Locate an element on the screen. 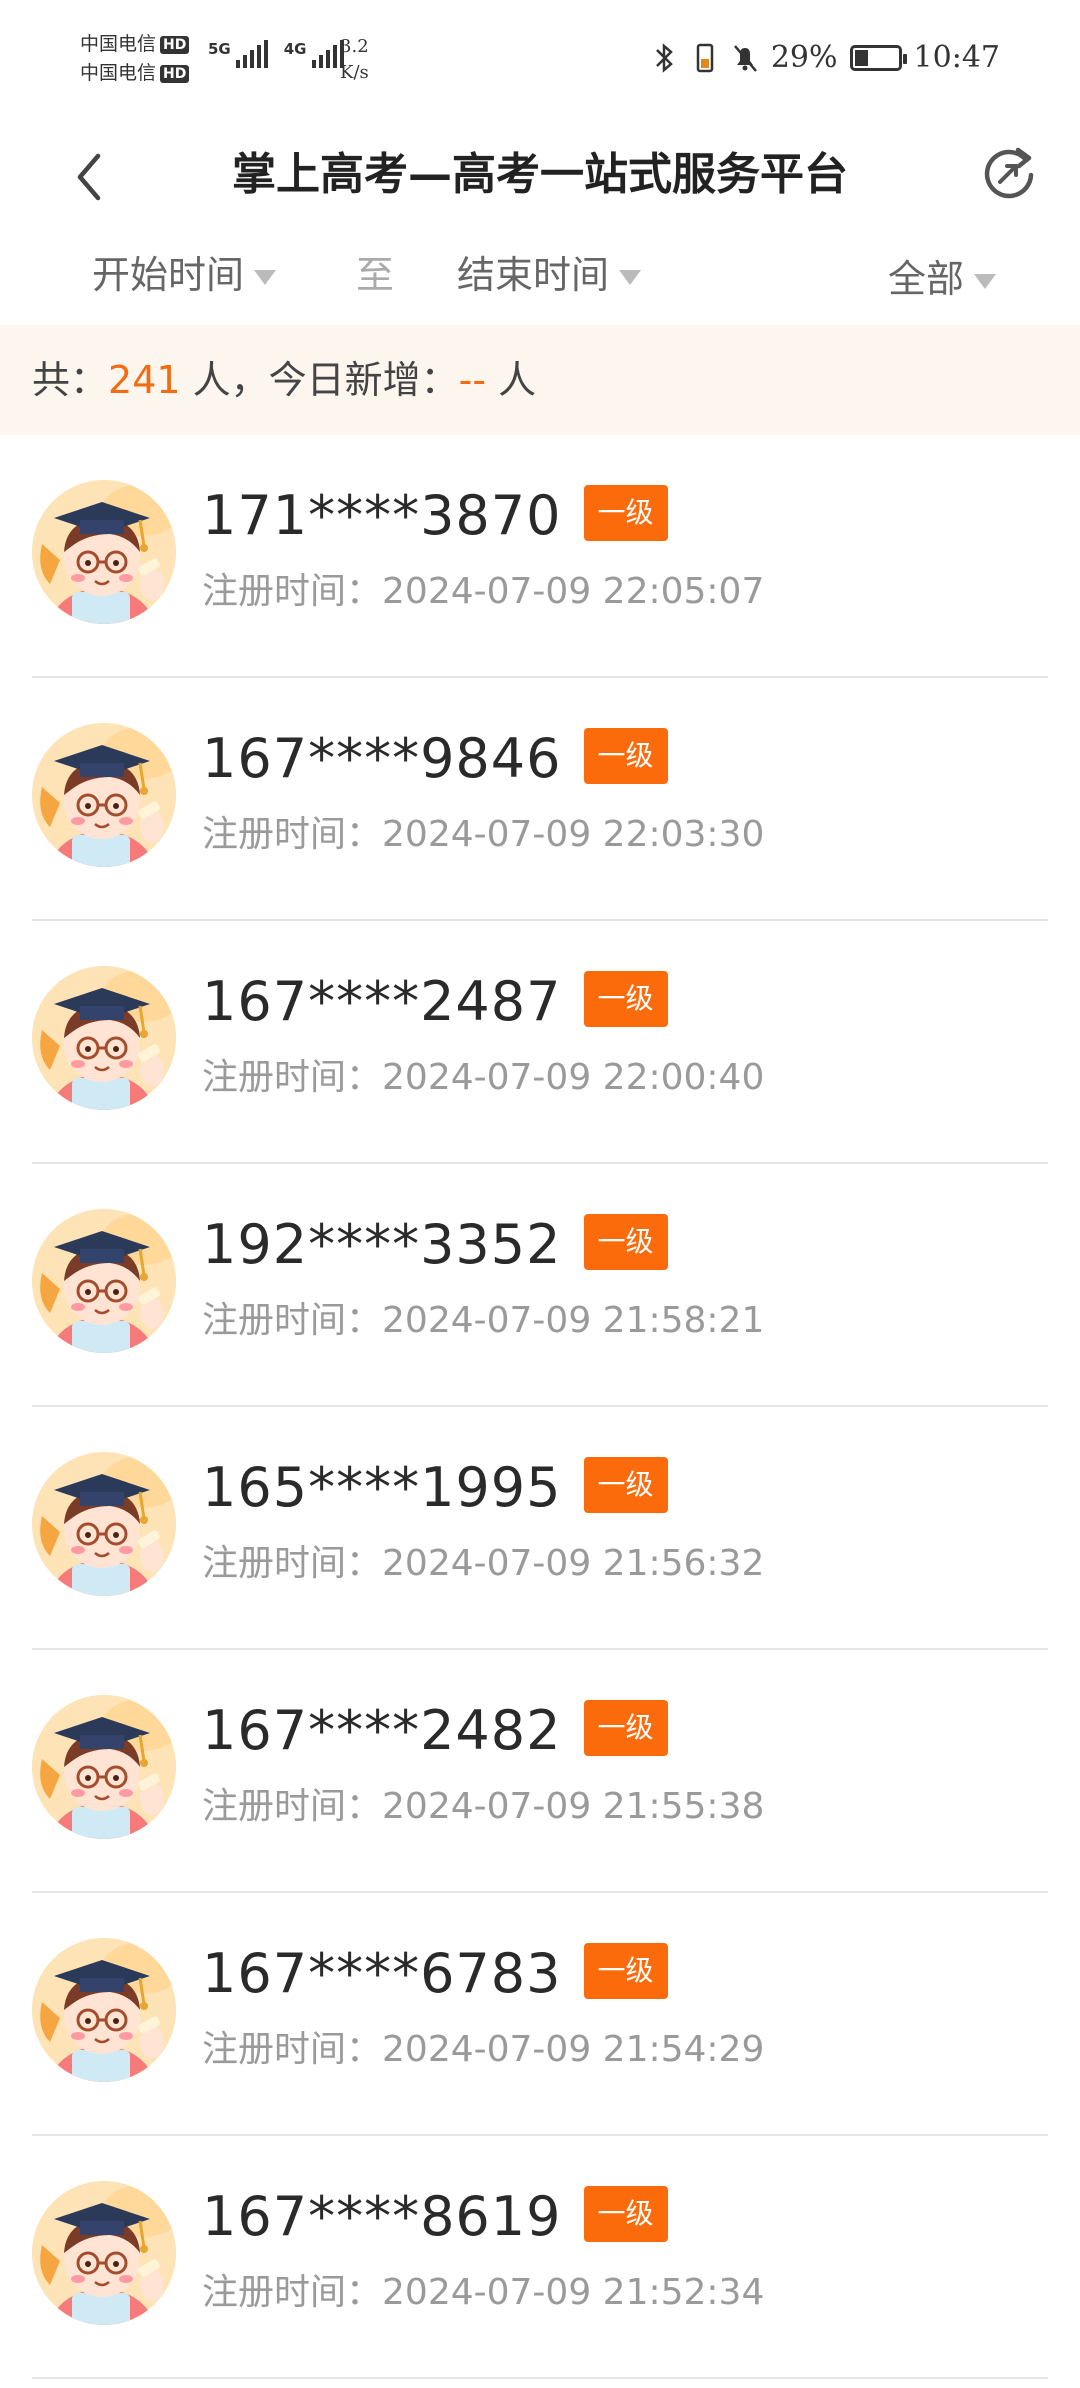 The width and height of the screenshot is (1080, 2388). user-phone: 167****9846 一级 is located at coordinates (435, 759).